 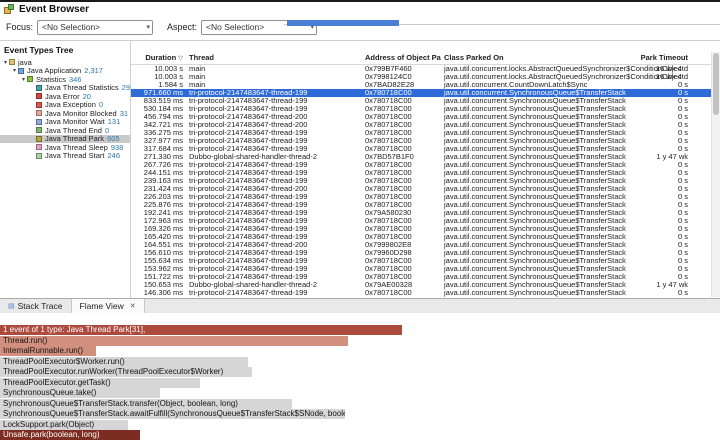 I want to click on timeline-selection, so click(x=343, y=23).